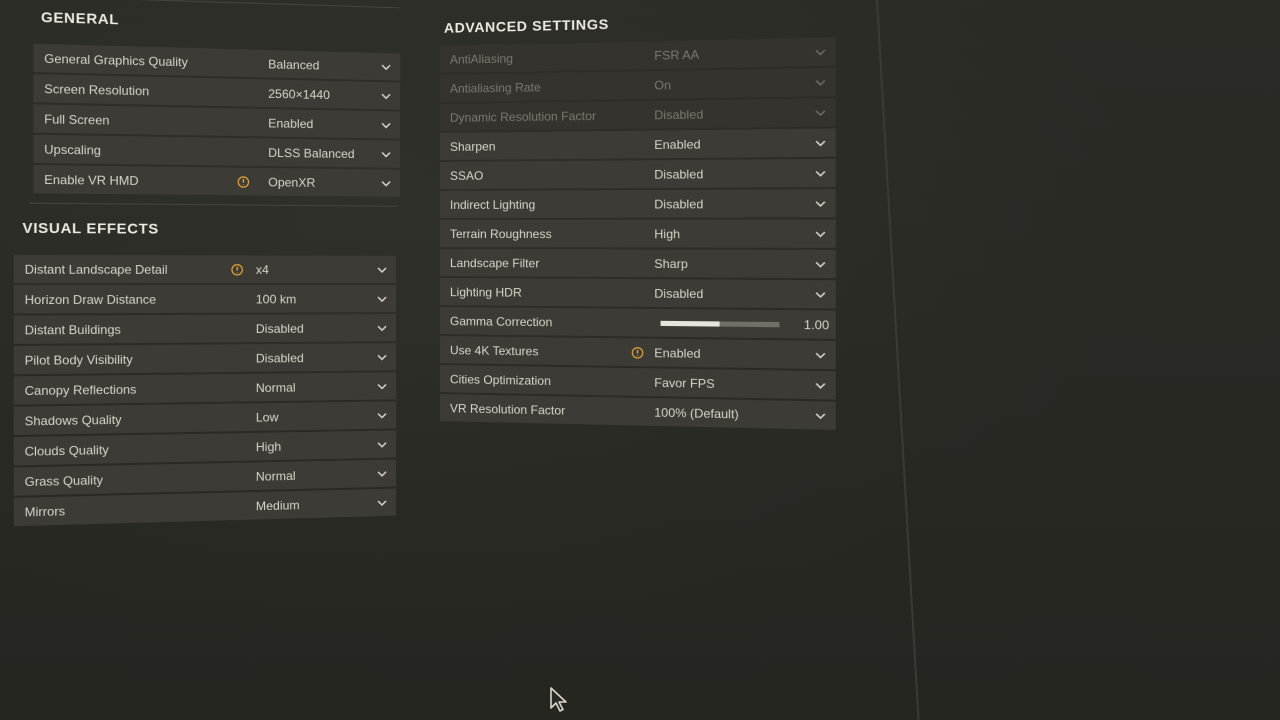 This screenshot has width=1280, height=720. What do you see at coordinates (278, 505) in the screenshot?
I see `setting-value-dropdown: Medium` at bounding box center [278, 505].